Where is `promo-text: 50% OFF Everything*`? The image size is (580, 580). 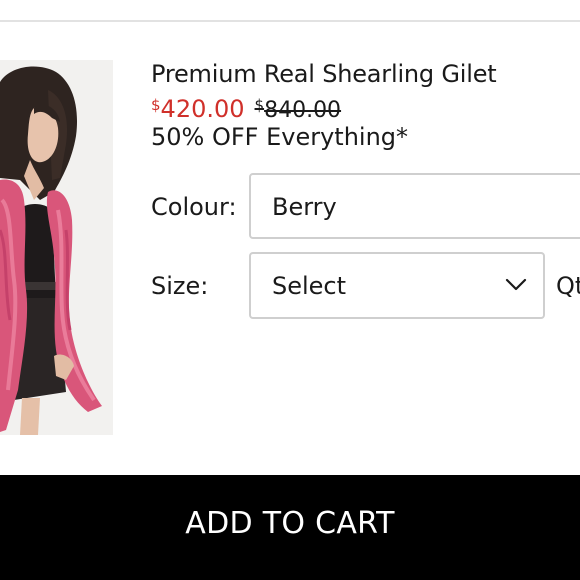
promo-text: 50% OFF Everything* is located at coordinates (280, 137).